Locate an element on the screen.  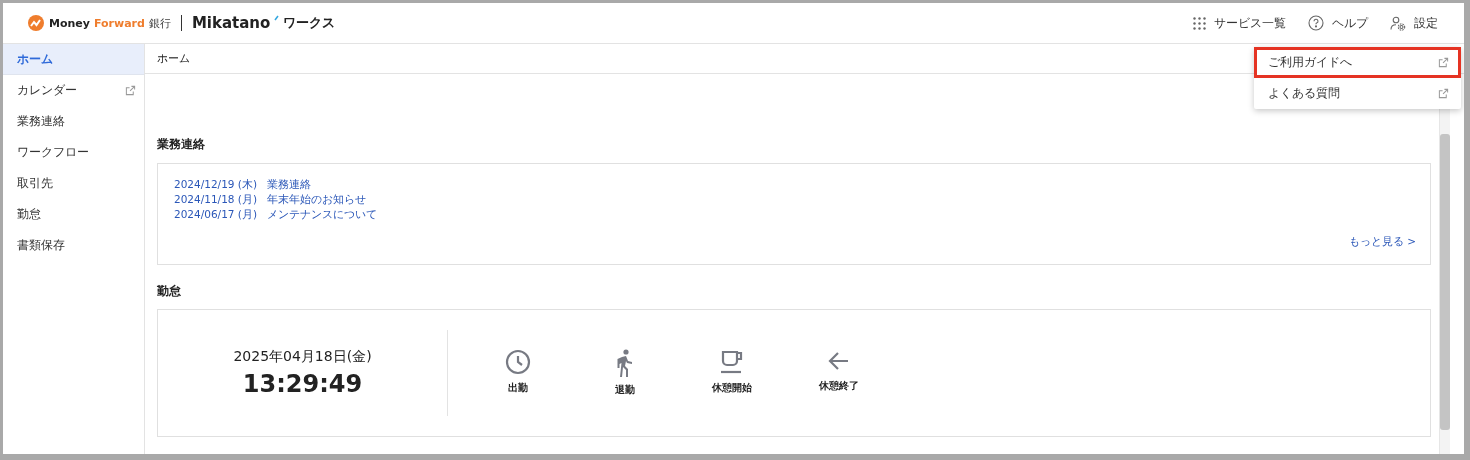
sidebar-item-label: 書類保存 is located at coordinates (41, 245).